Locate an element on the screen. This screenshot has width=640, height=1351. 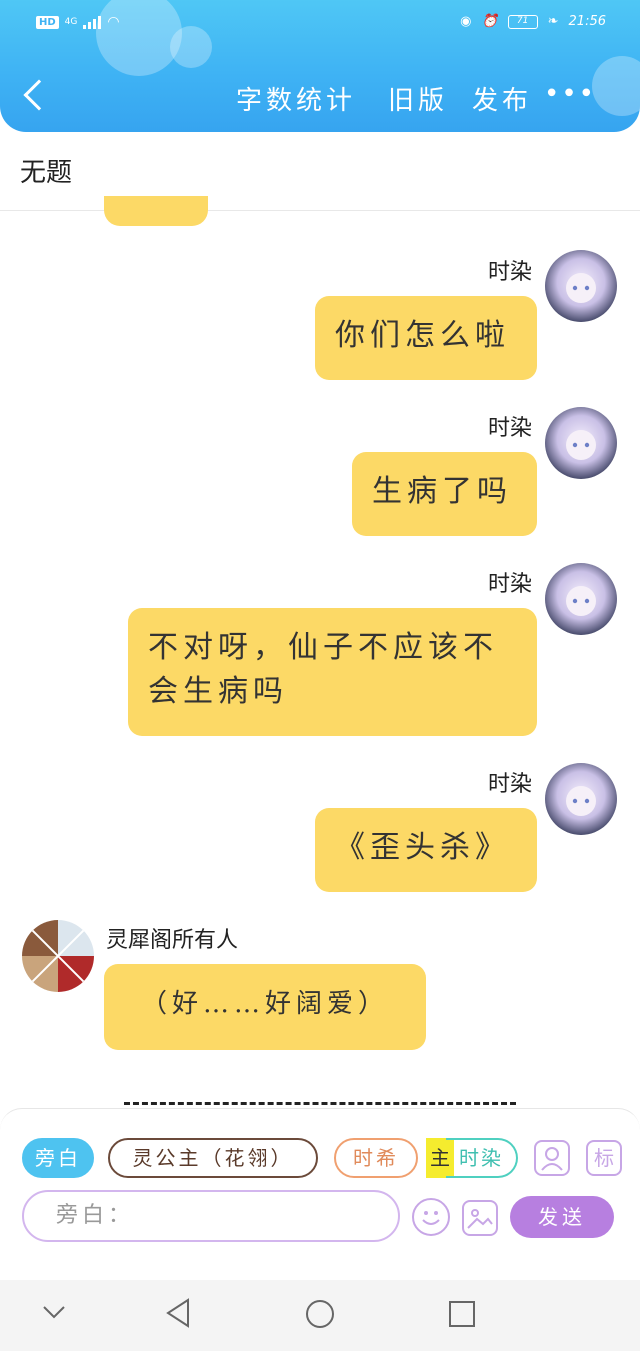
chevron-down-icon is located at coordinates (54, 1312).